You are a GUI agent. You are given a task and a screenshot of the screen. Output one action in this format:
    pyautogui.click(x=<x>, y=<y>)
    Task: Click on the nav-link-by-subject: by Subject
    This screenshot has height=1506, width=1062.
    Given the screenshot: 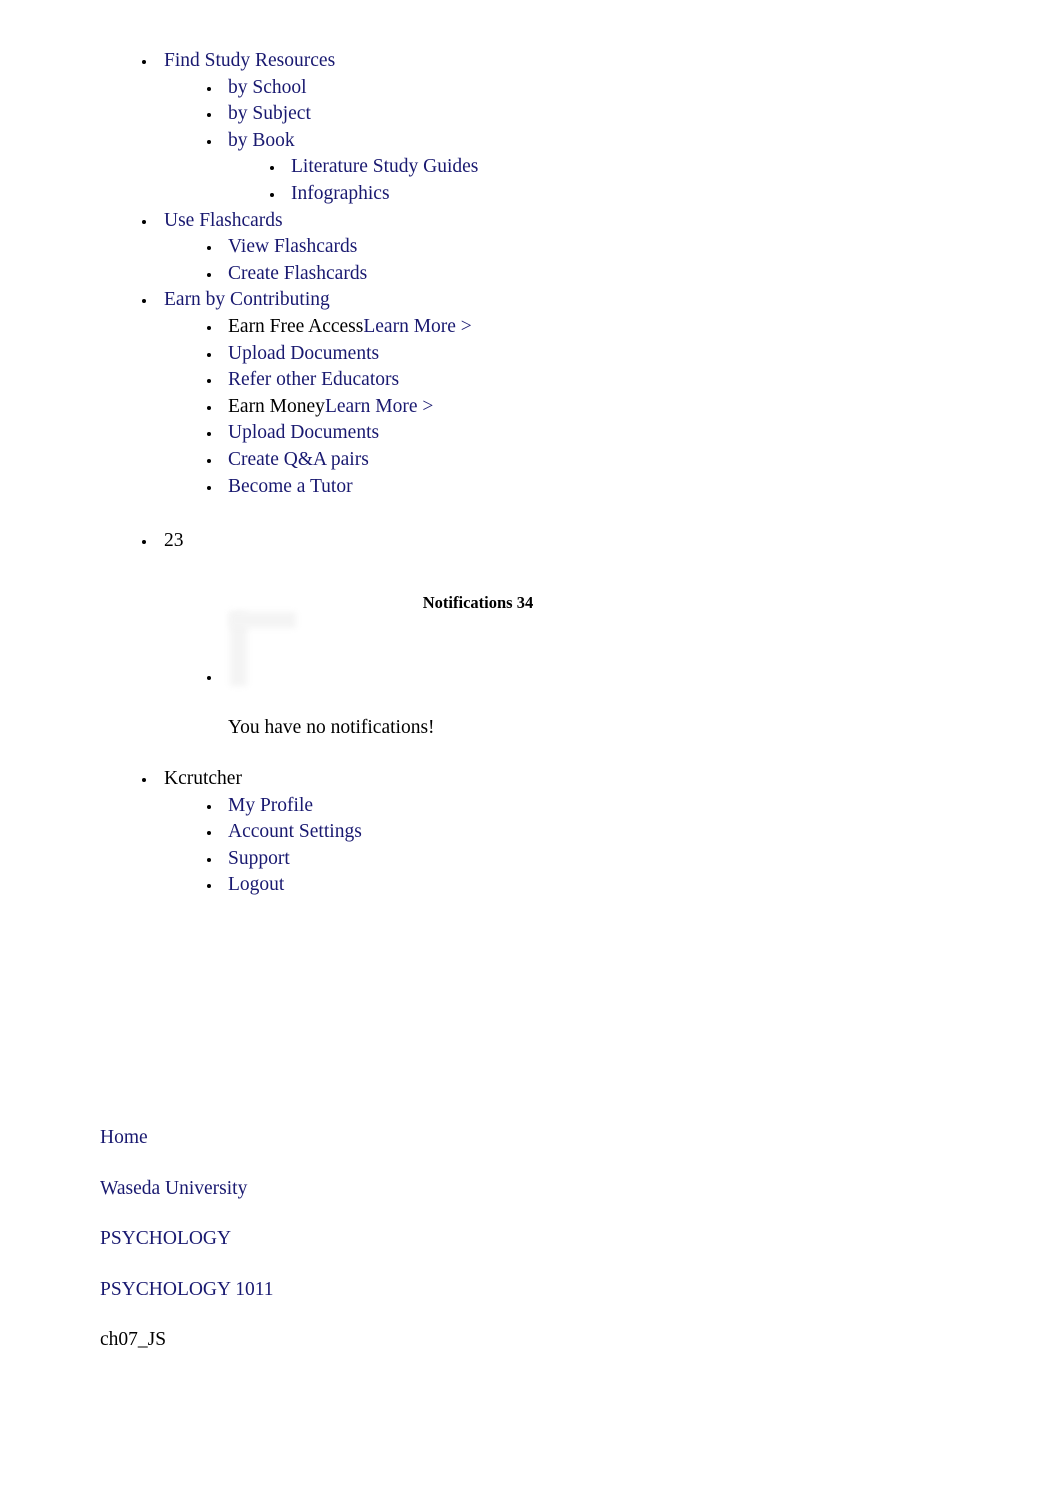 What is the action you would take?
    pyautogui.click(x=155, y=114)
    